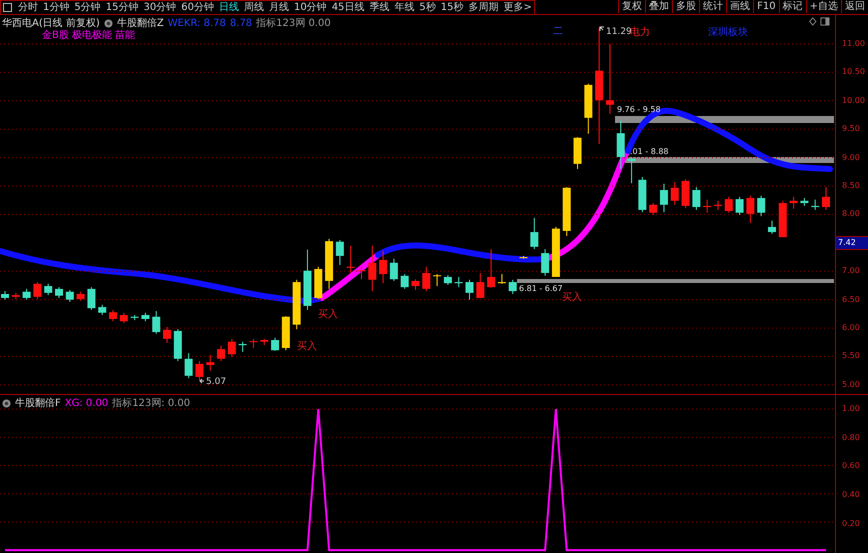 This screenshot has height=553, width=868. What do you see at coordinates (379, 7) in the screenshot?
I see `period-tab: 季线` at bounding box center [379, 7].